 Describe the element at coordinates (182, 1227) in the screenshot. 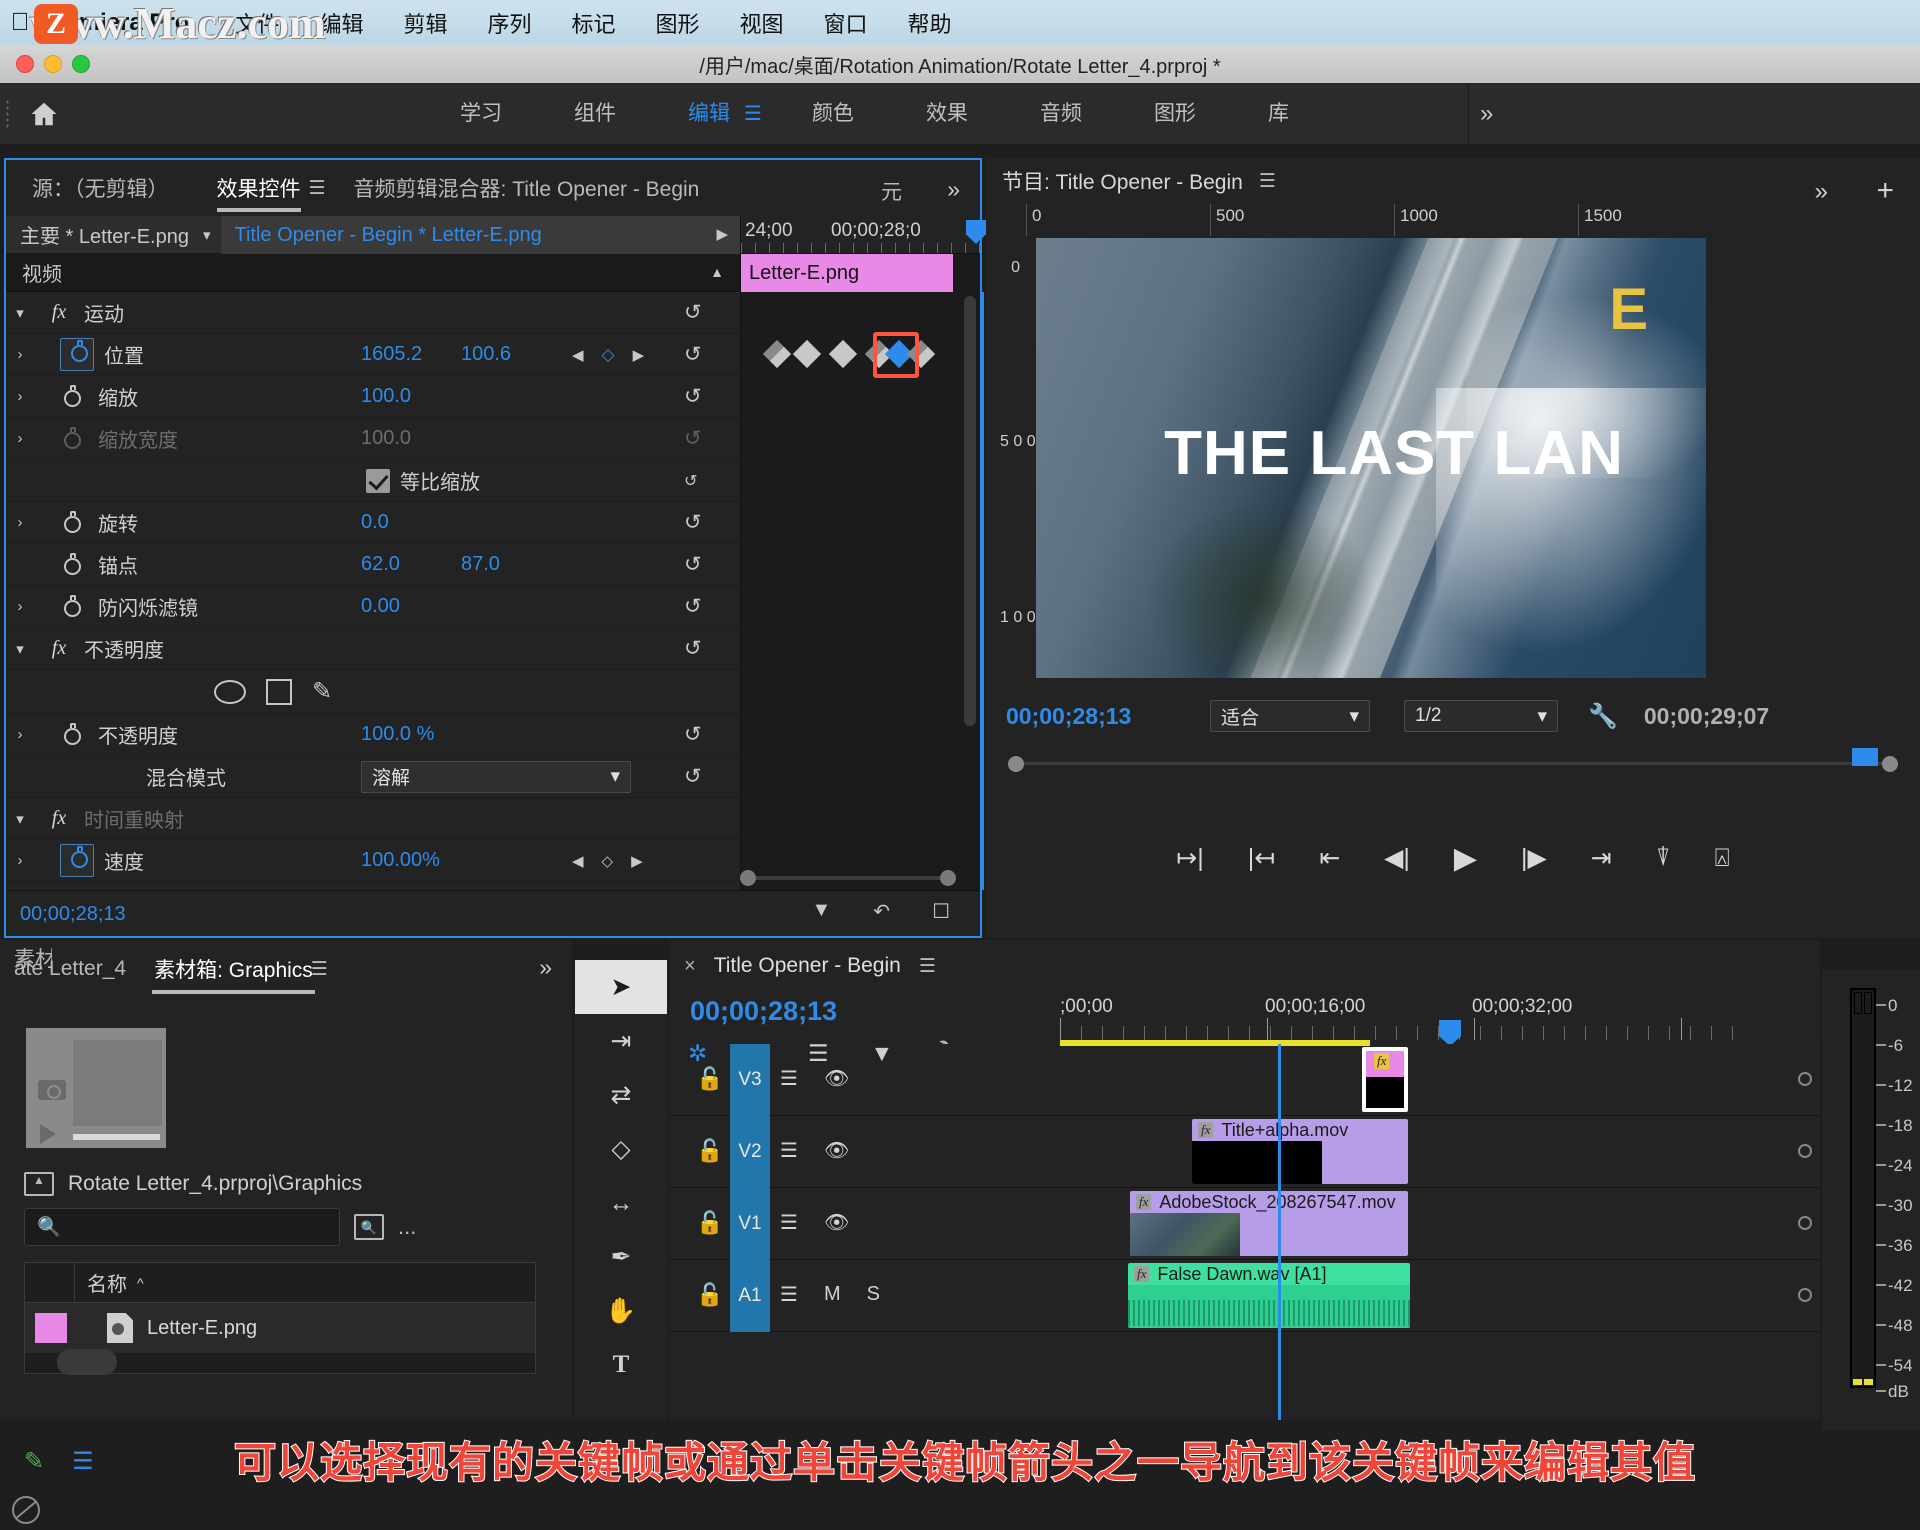

I see `search-input: 🔍` at that location.